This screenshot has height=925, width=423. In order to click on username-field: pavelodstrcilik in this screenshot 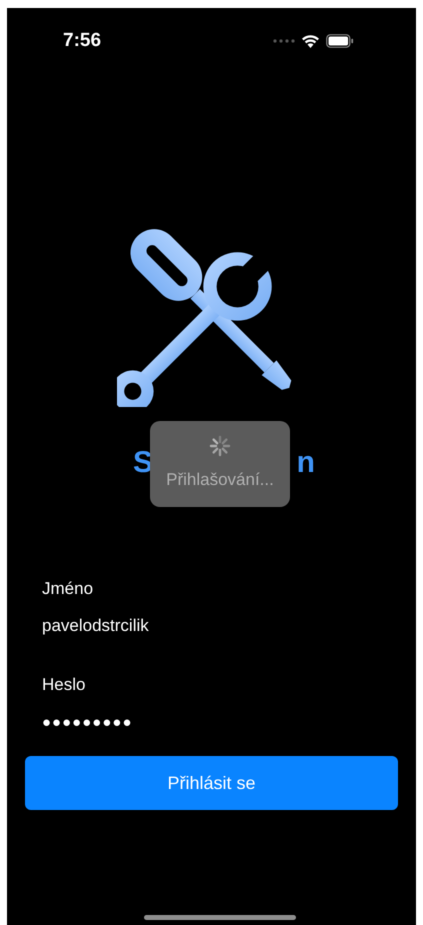, I will do `click(211, 626)`.